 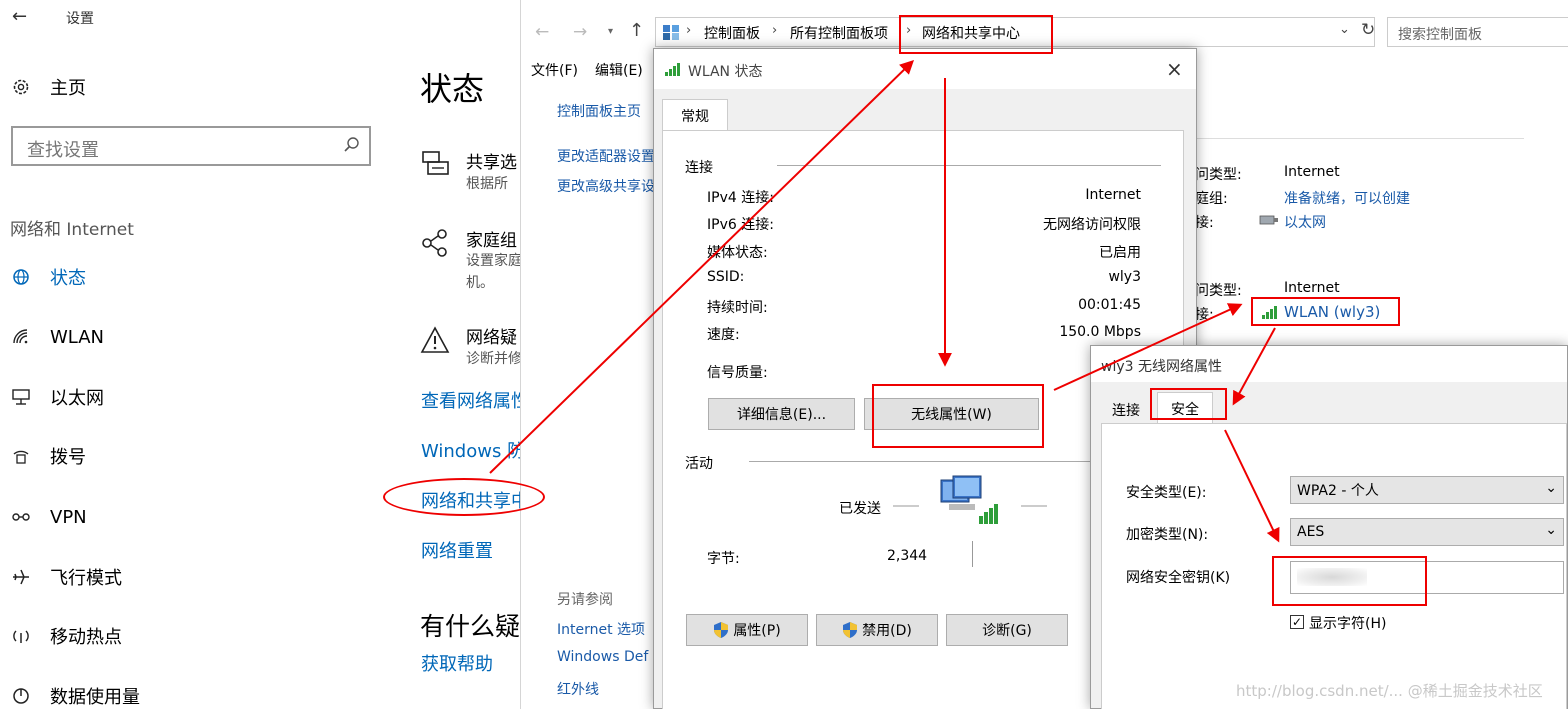 What do you see at coordinates (1252, 486) in the screenshot?
I see `arrow-security-to-key` at bounding box center [1252, 486].